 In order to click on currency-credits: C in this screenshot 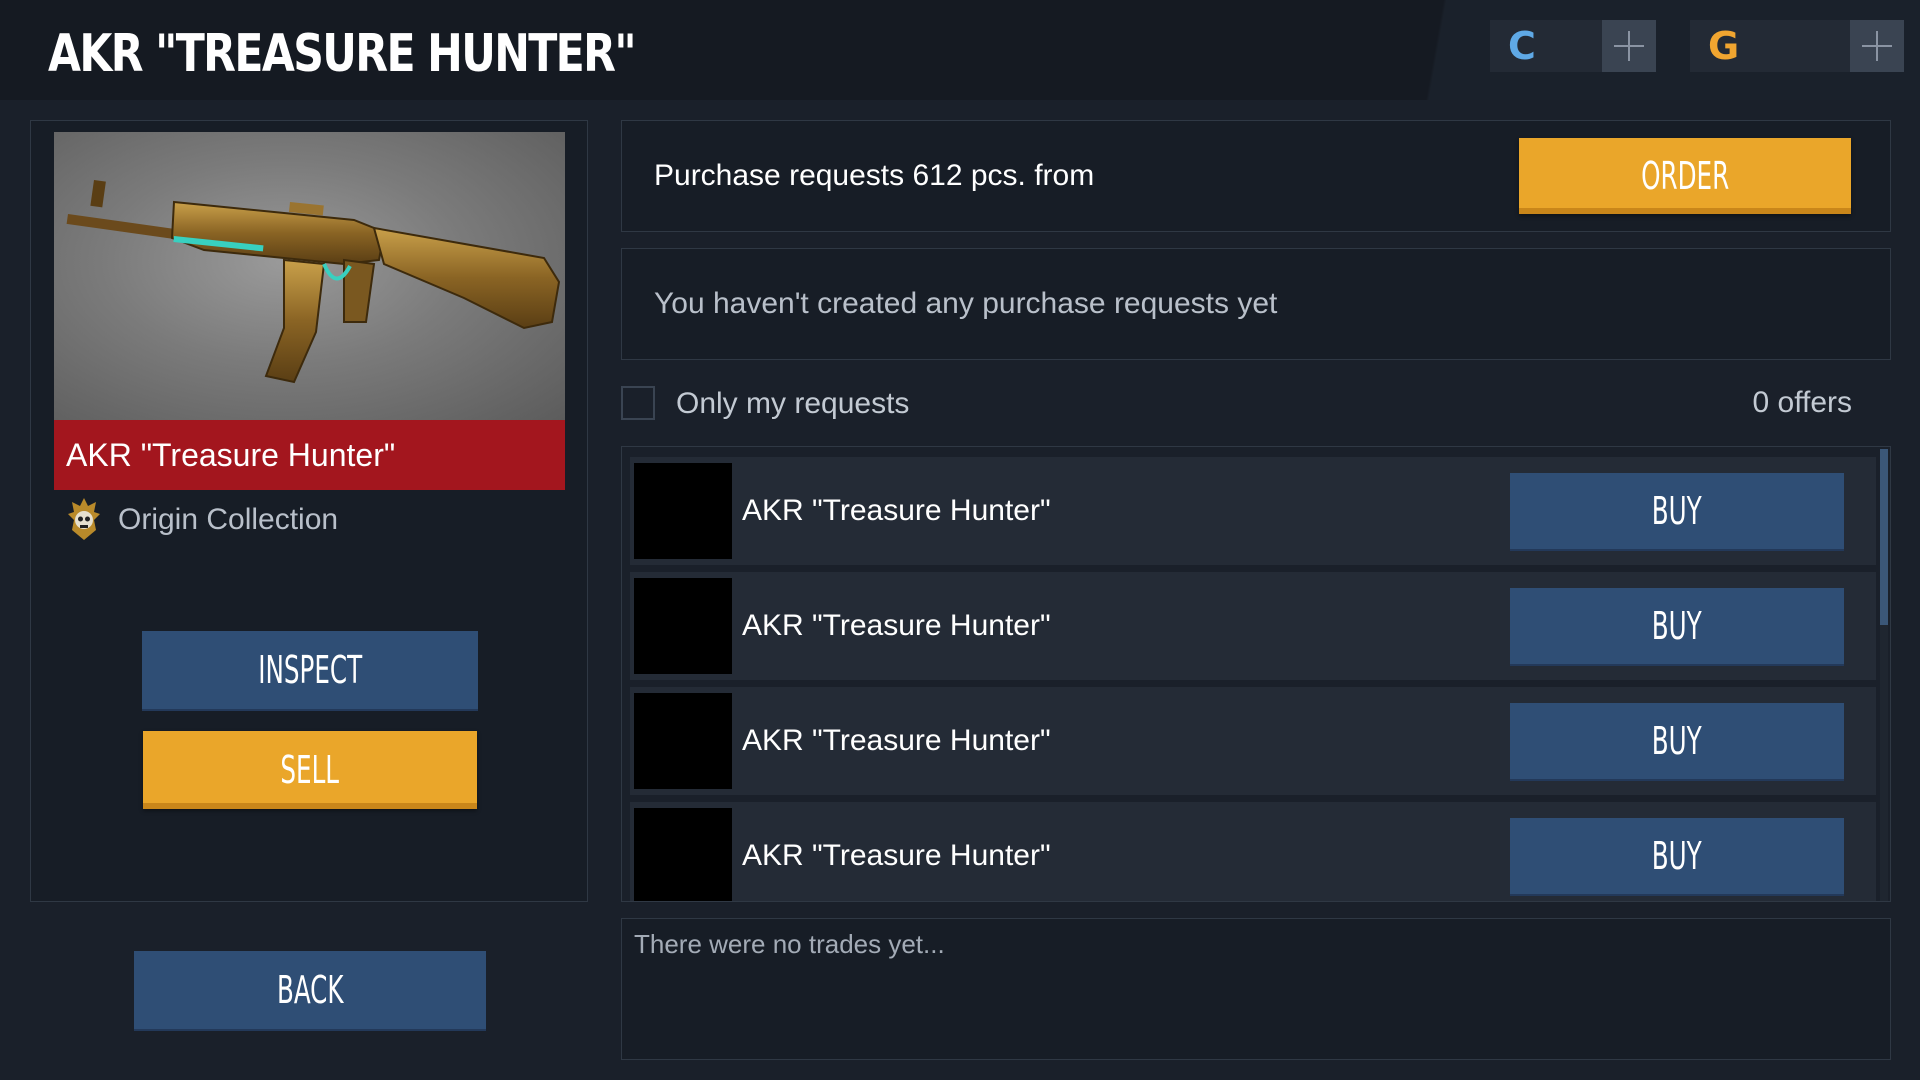, I will do `click(1573, 46)`.